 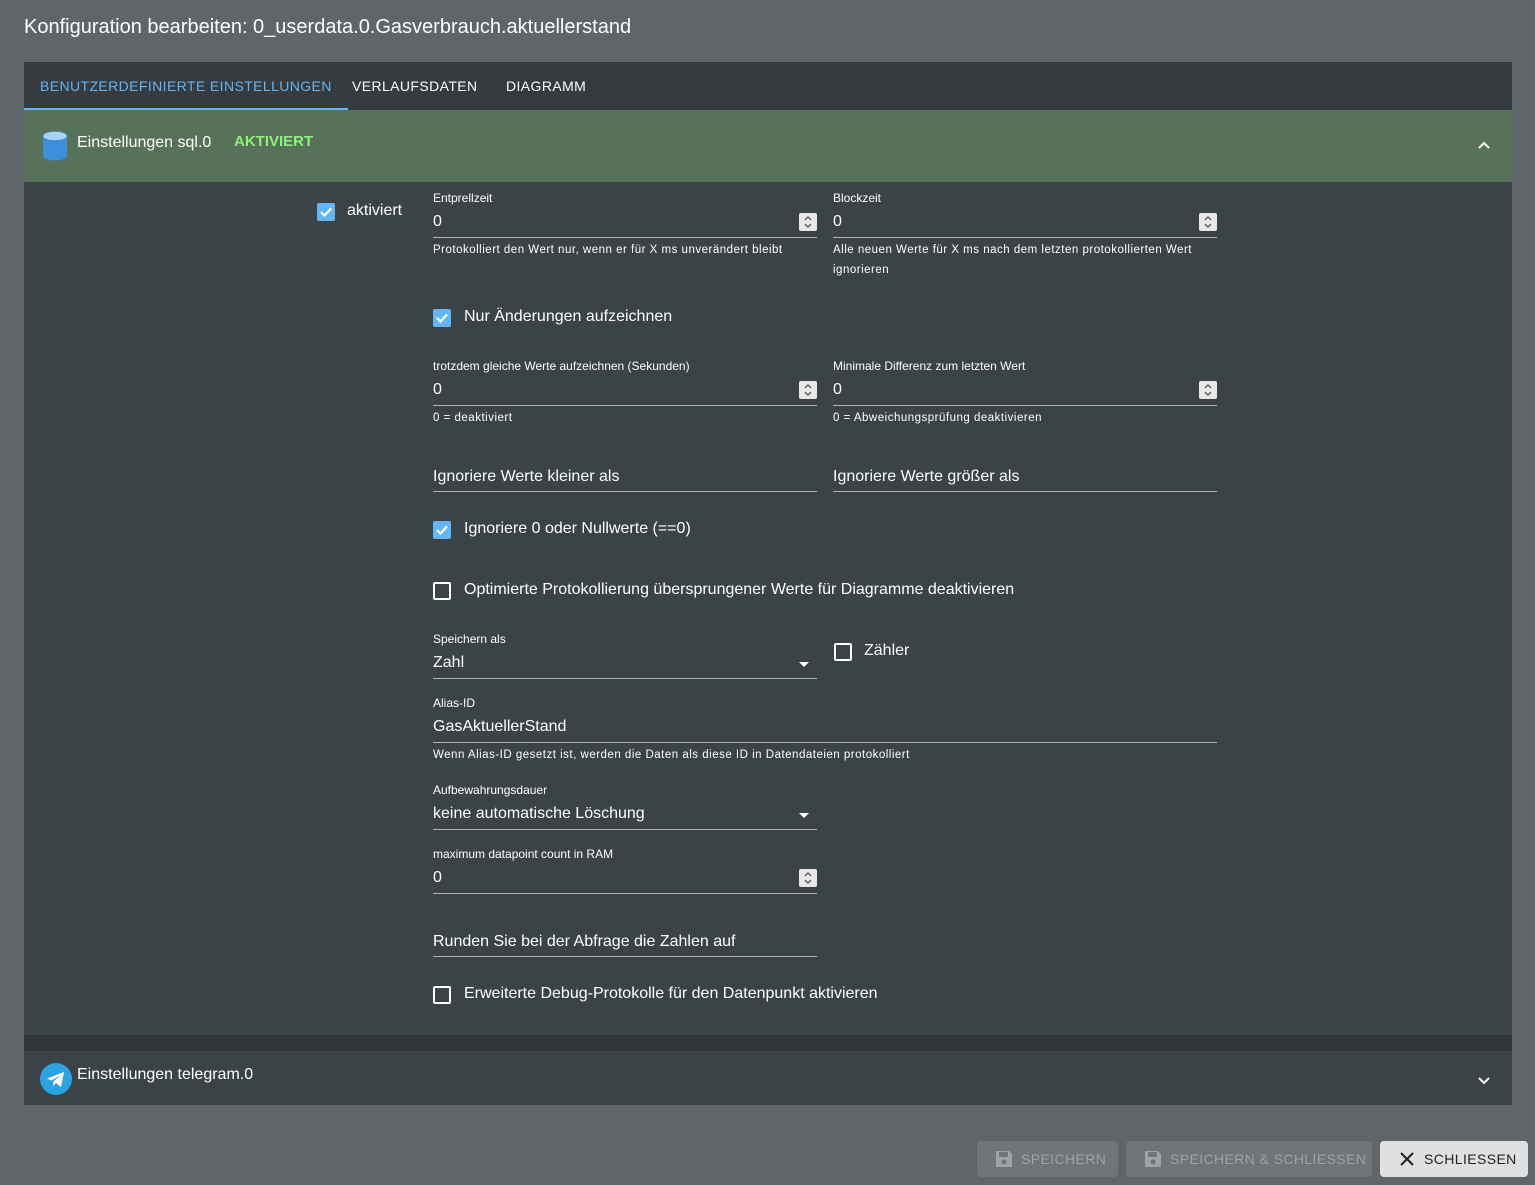 What do you see at coordinates (165, 1074) in the screenshot?
I see `telegram-section-title: Einstellungen telegram.0` at bounding box center [165, 1074].